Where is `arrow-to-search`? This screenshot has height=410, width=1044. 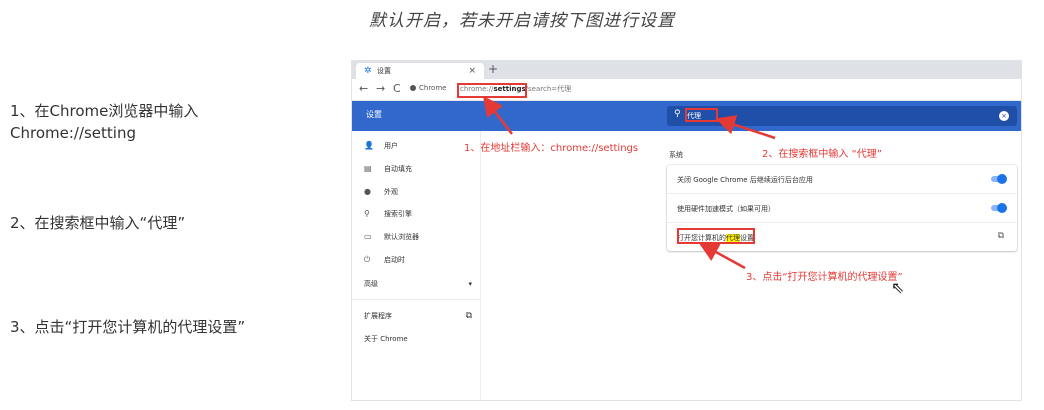 arrow-to-search is located at coordinates (745, 127).